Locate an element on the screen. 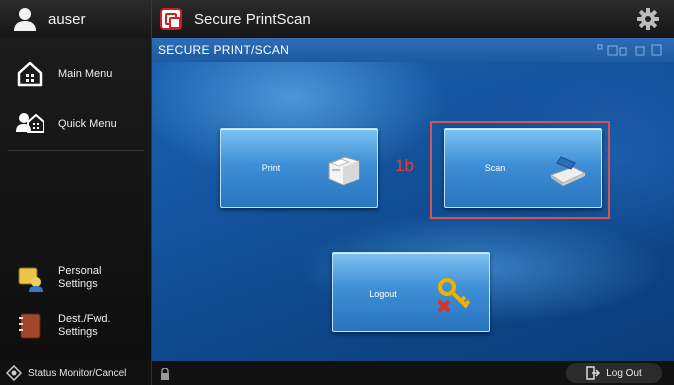 This screenshot has height=385, width=674. log-out-button: Log Out is located at coordinates (614, 373).